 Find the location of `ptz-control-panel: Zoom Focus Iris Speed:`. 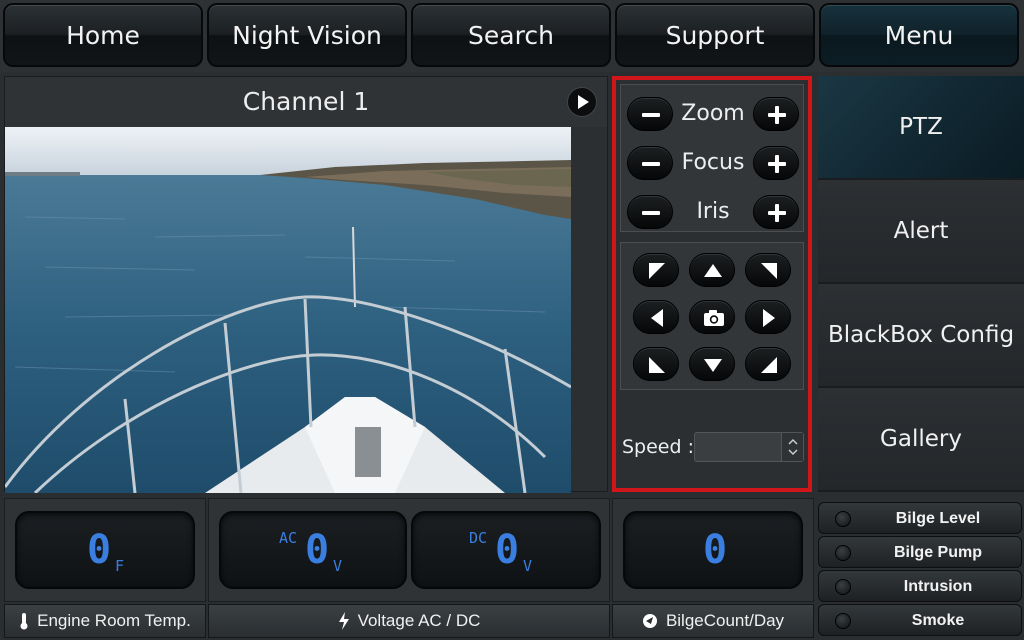

ptz-control-panel: Zoom Focus Iris Speed: is located at coordinates (712, 284).